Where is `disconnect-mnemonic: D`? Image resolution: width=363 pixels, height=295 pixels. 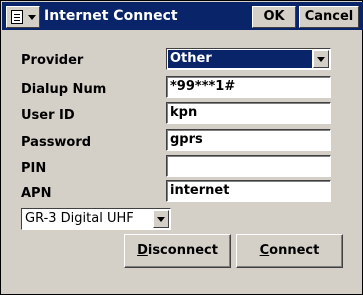 disconnect-mnemonic: D is located at coordinates (142, 250).